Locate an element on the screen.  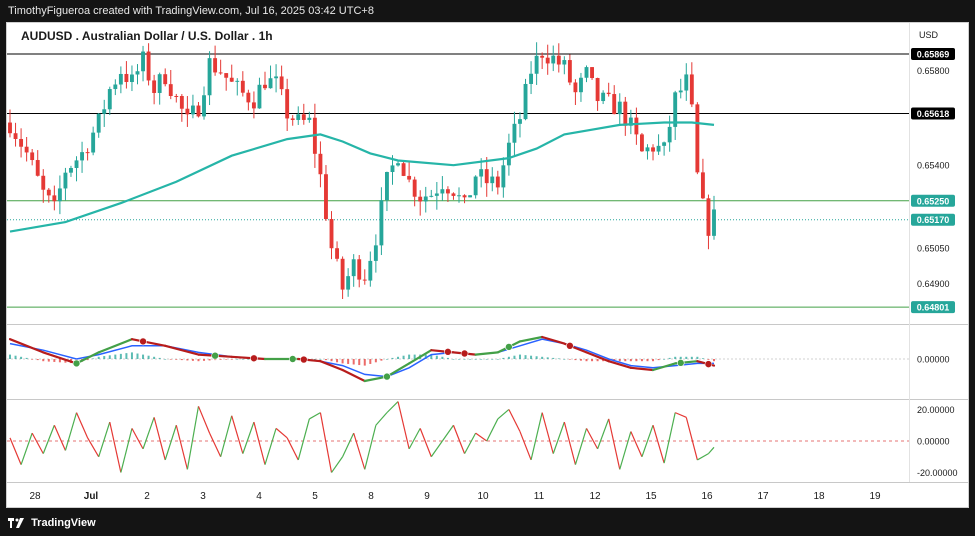
time-tick-11: 15 is located at coordinates (651, 496).